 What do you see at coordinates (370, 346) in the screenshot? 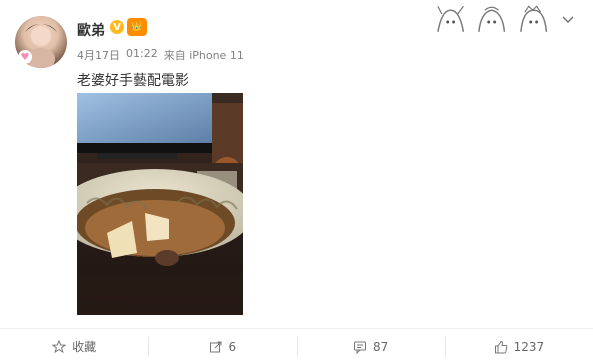
I see `comment-button: 87` at bounding box center [370, 346].